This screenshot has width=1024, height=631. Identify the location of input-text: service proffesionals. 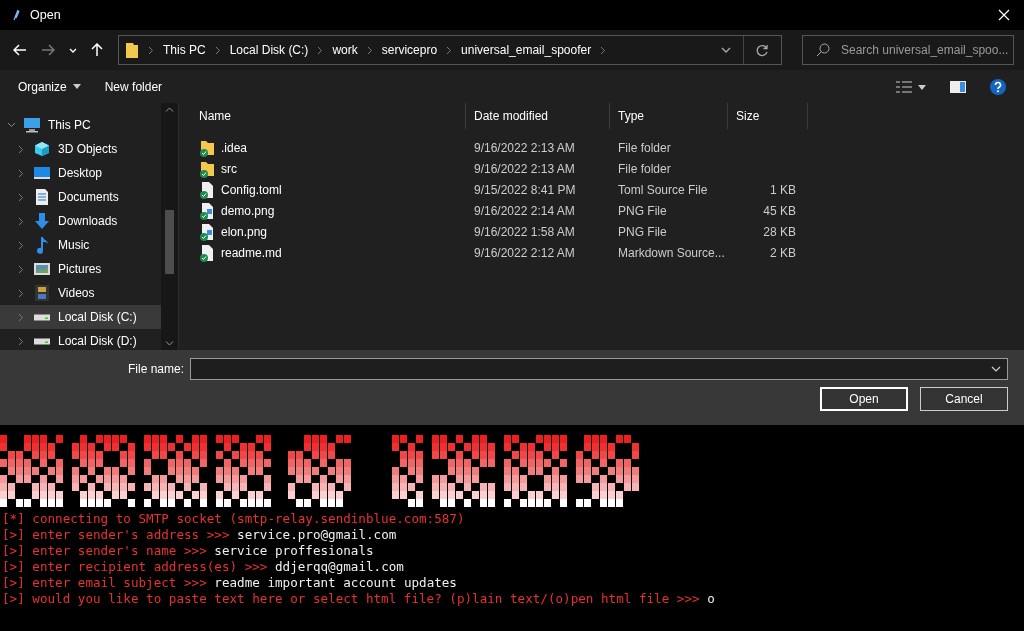
(294, 551).